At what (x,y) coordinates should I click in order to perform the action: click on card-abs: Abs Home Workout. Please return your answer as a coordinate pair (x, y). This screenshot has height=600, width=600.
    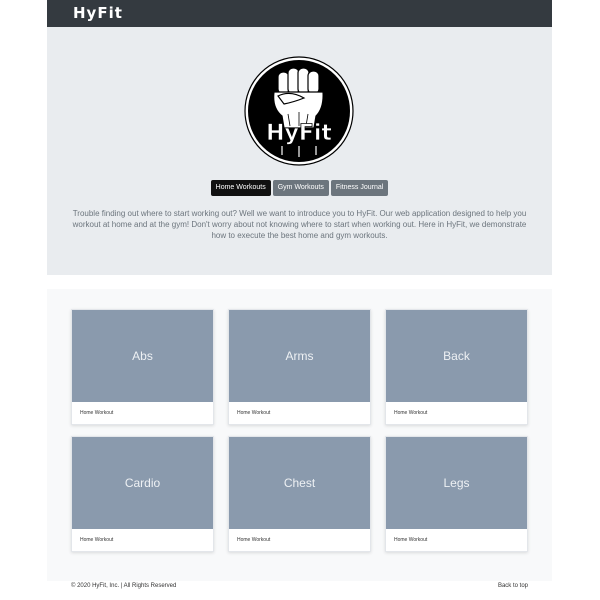
    Looking at the image, I should click on (142, 367).